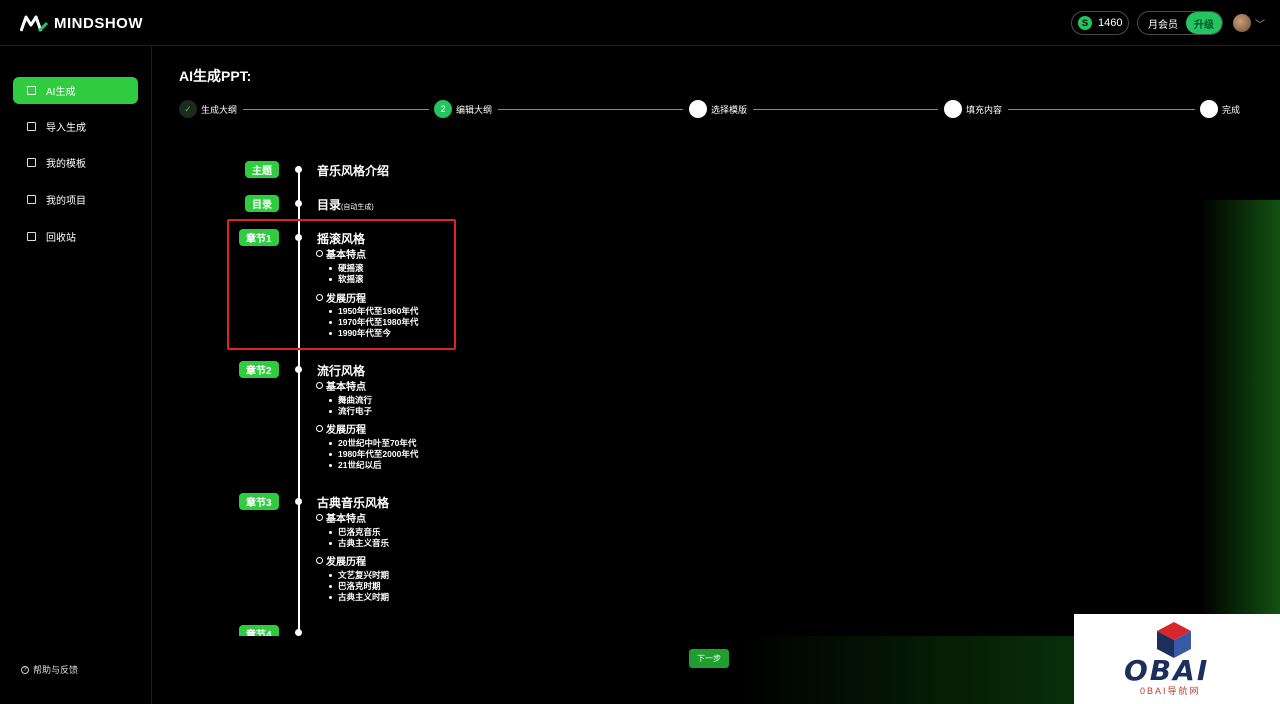 This screenshot has height=704, width=1280. Describe the element at coordinates (66, 128) in the screenshot. I see `sidebar-item-label: 导入生成` at that location.